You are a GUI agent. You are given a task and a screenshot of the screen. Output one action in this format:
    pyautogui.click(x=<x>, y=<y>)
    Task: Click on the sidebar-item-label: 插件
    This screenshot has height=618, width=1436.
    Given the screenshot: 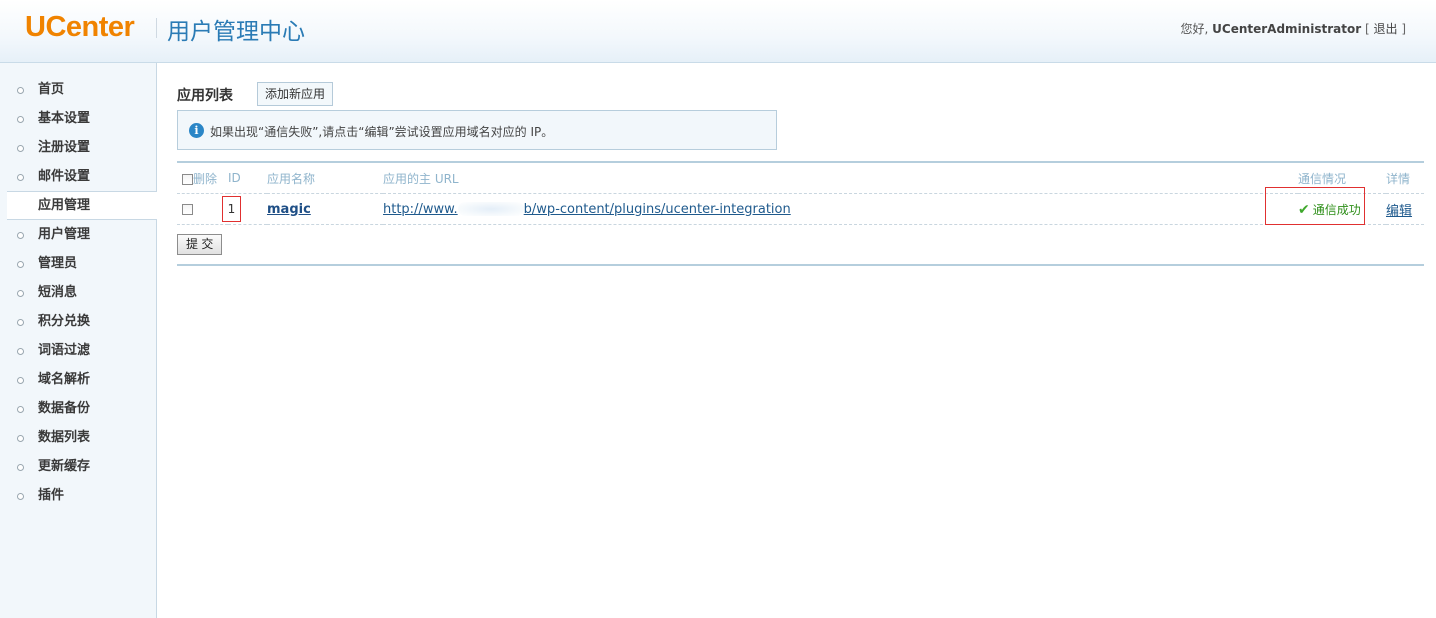 What is the action you would take?
    pyautogui.click(x=51, y=495)
    